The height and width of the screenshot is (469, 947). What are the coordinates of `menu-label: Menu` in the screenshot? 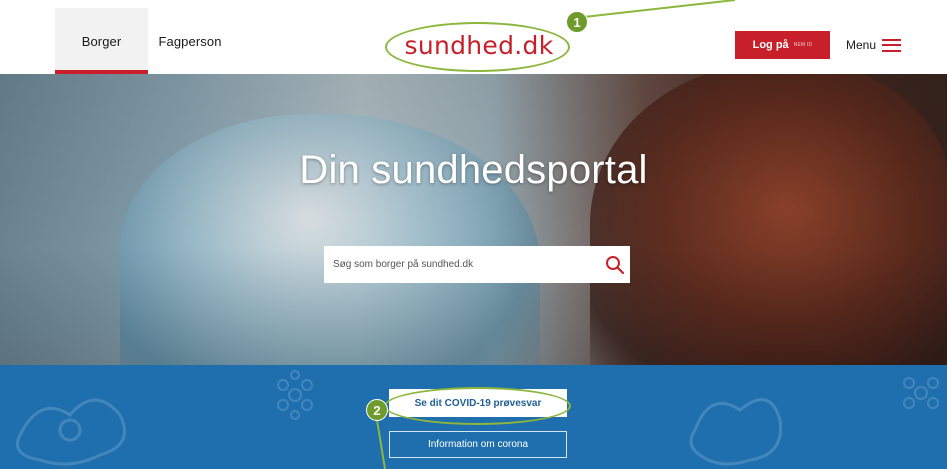 It's located at (861, 45).